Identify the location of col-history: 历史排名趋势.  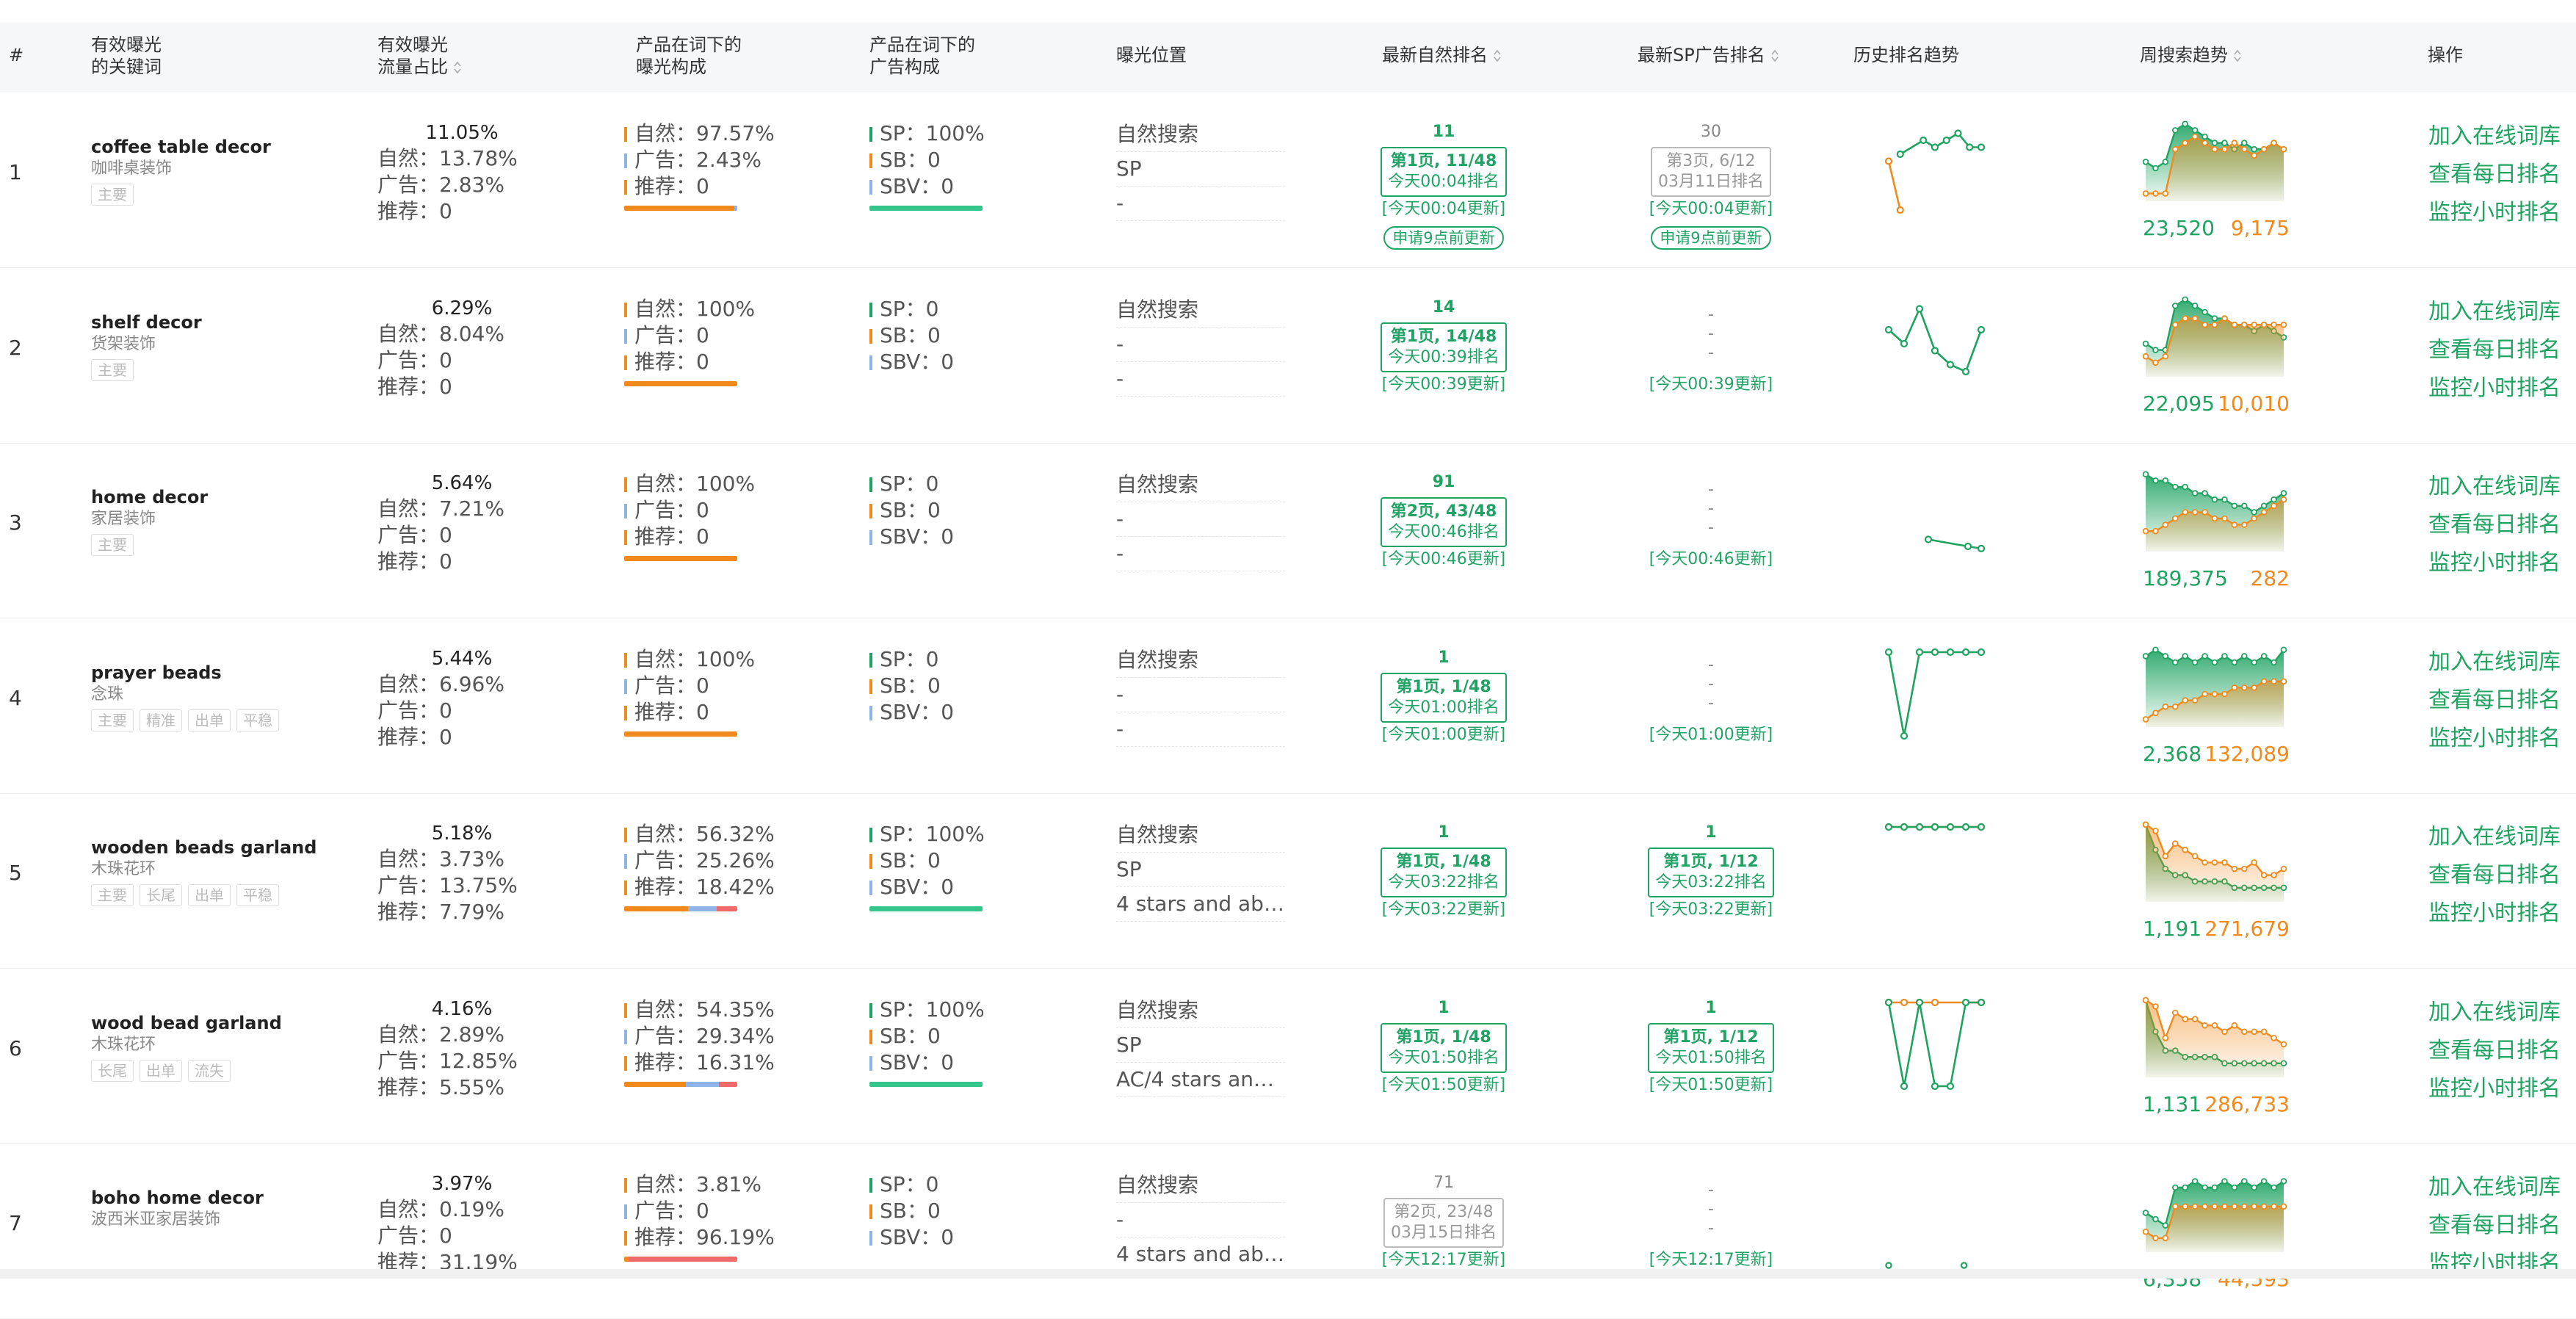
(1906, 55).